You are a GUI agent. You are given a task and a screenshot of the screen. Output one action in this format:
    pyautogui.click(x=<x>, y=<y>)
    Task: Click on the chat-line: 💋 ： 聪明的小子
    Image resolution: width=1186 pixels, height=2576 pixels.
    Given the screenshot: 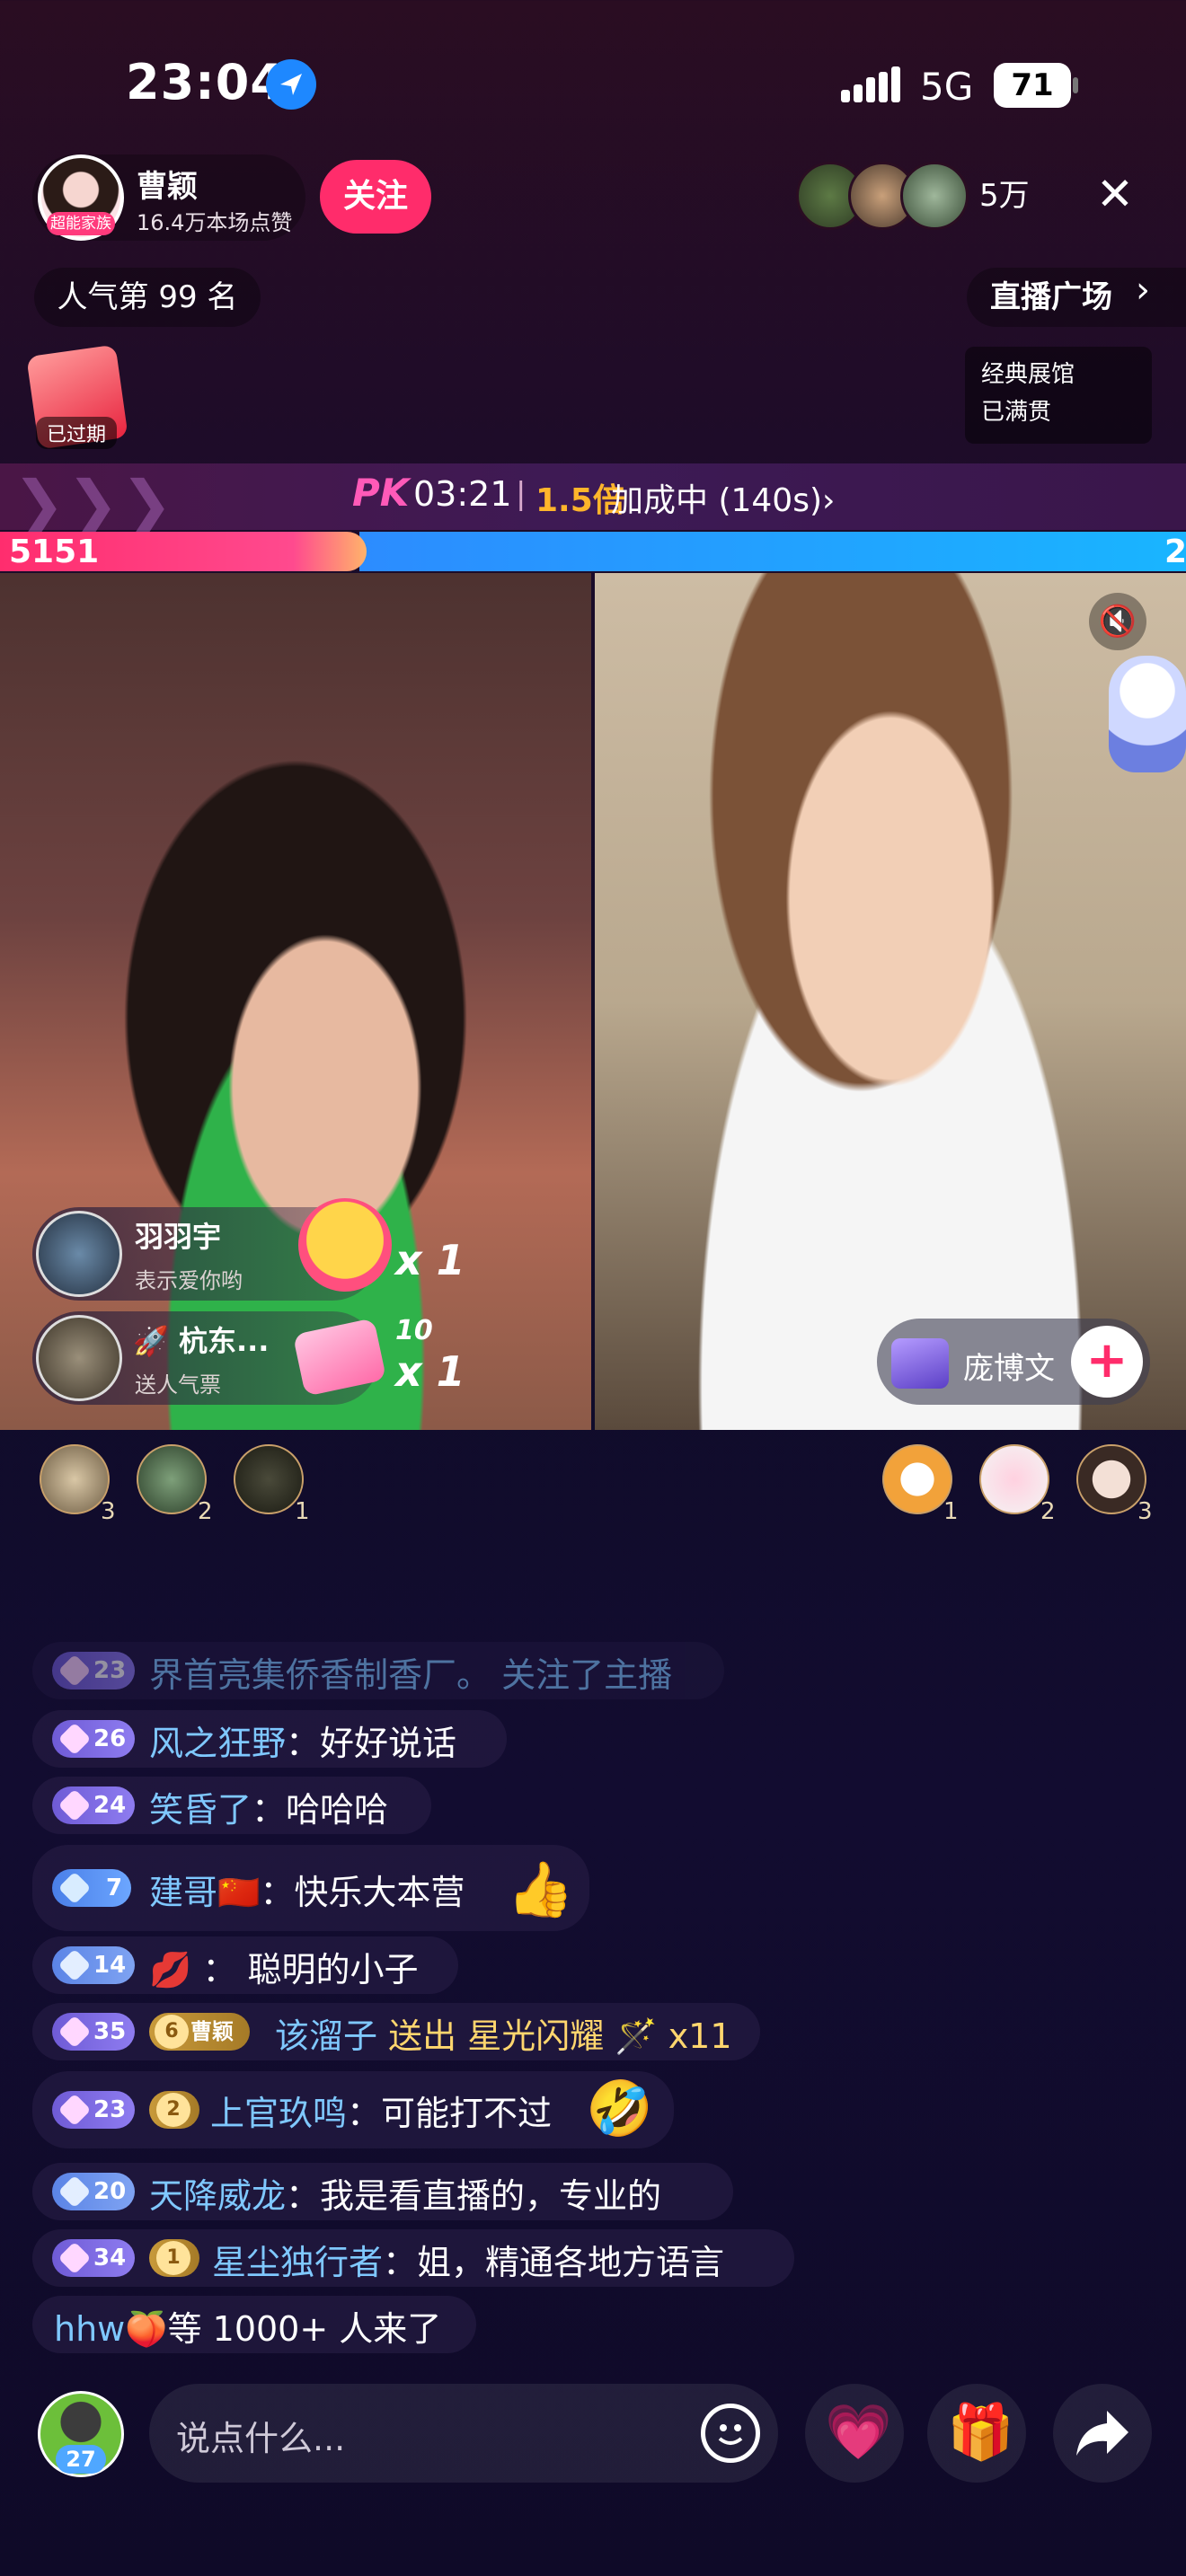 What is the action you would take?
    pyautogui.click(x=284, y=1969)
    